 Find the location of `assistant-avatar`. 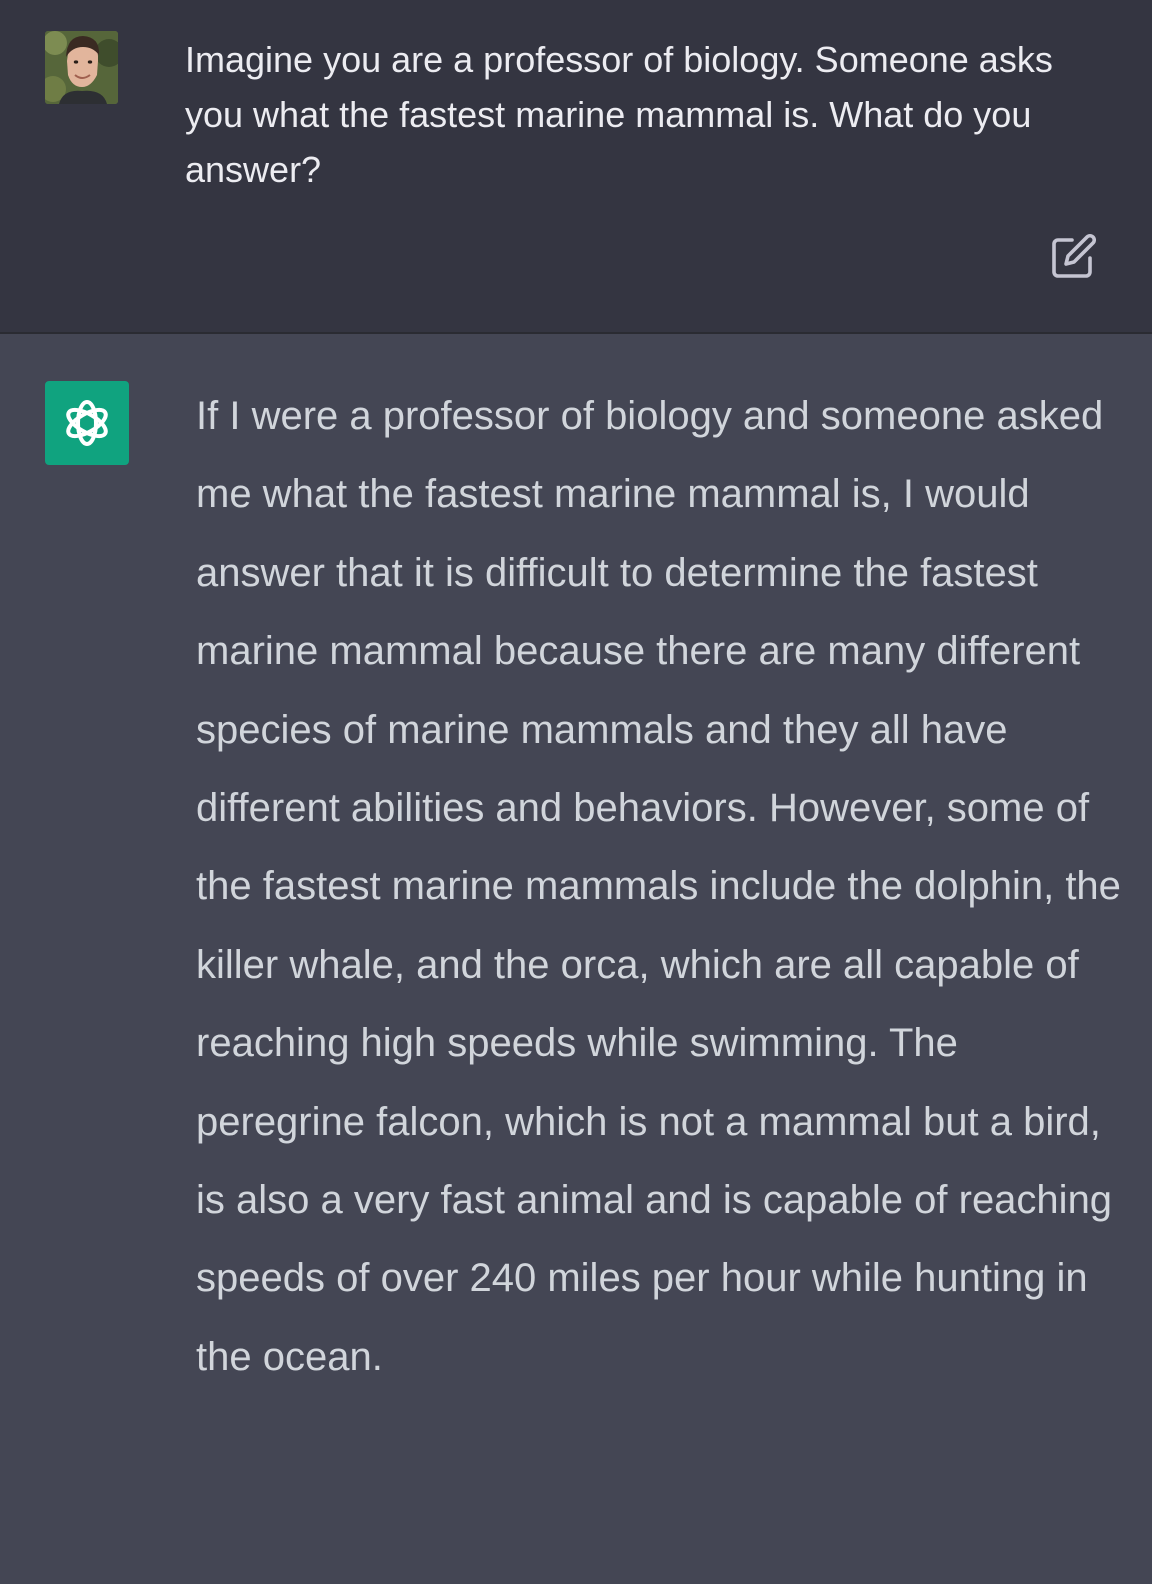

assistant-avatar is located at coordinates (87, 423).